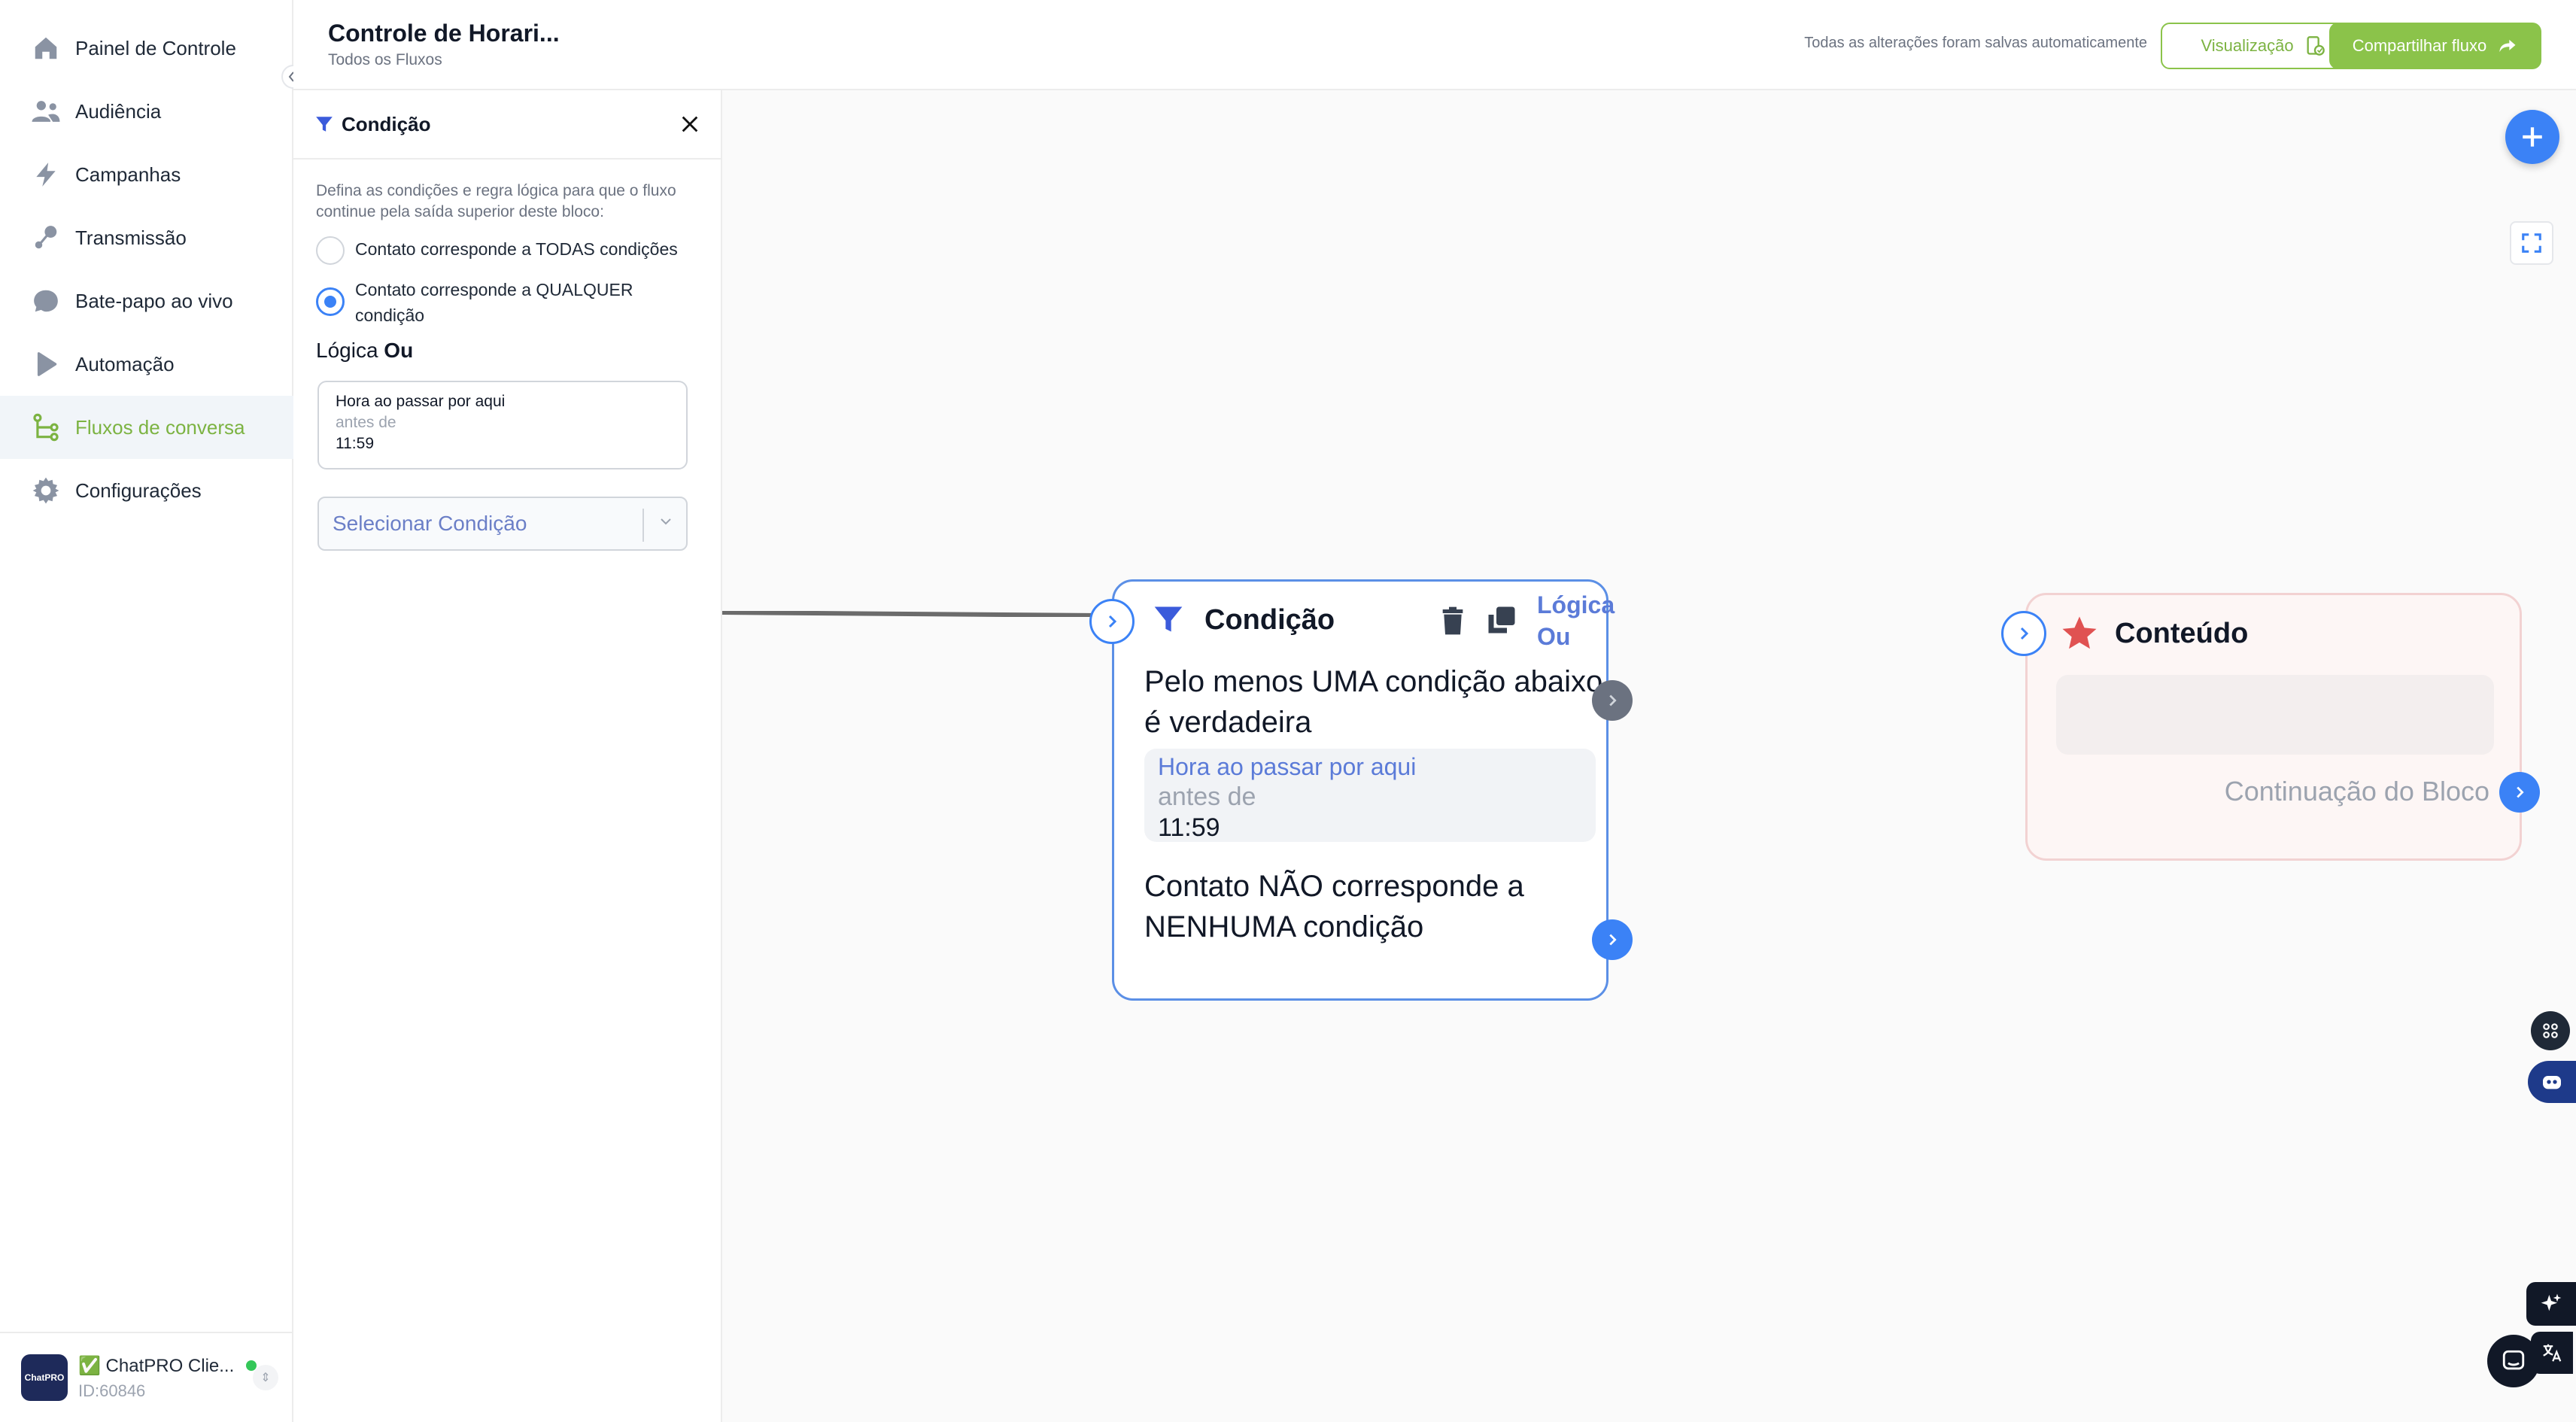 The height and width of the screenshot is (1422, 2576). I want to click on condition-node-title: Condição, so click(1269, 620).